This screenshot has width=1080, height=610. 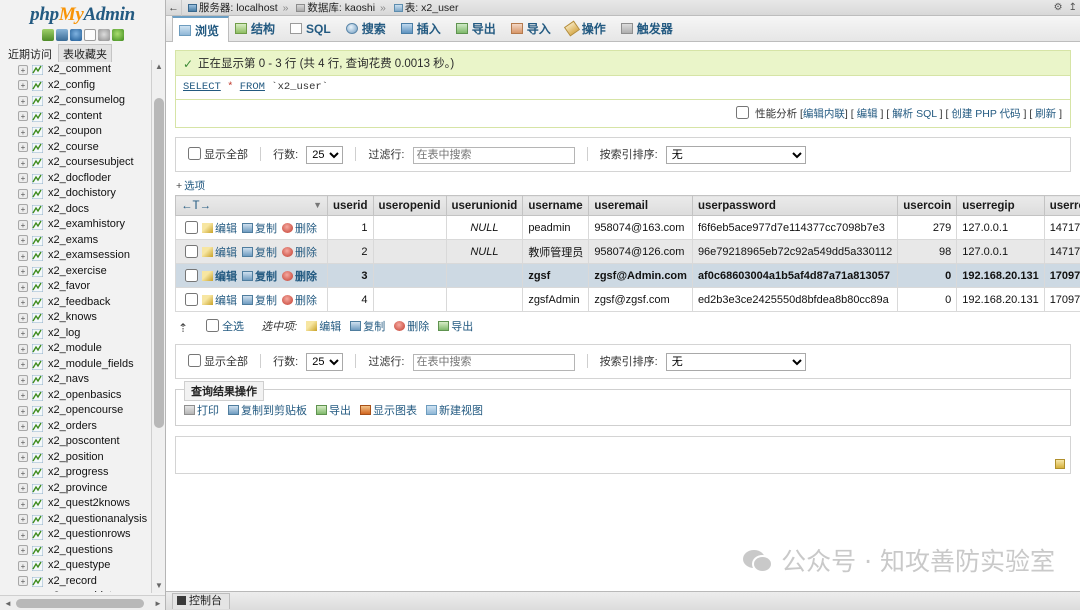 I want to click on nav-arrows: ←T→, so click(x=196, y=206).